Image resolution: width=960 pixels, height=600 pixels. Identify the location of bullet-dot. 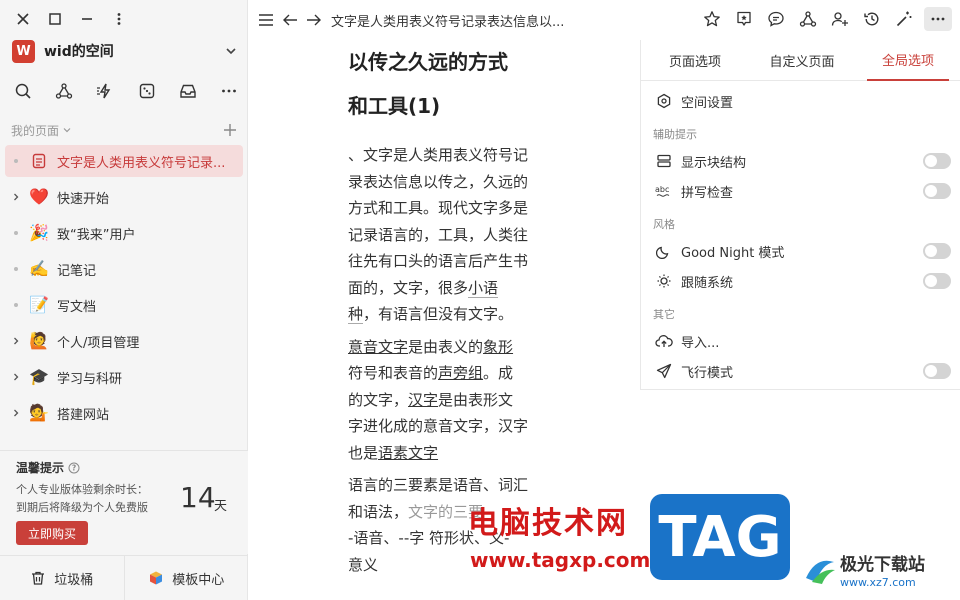
(16, 305).